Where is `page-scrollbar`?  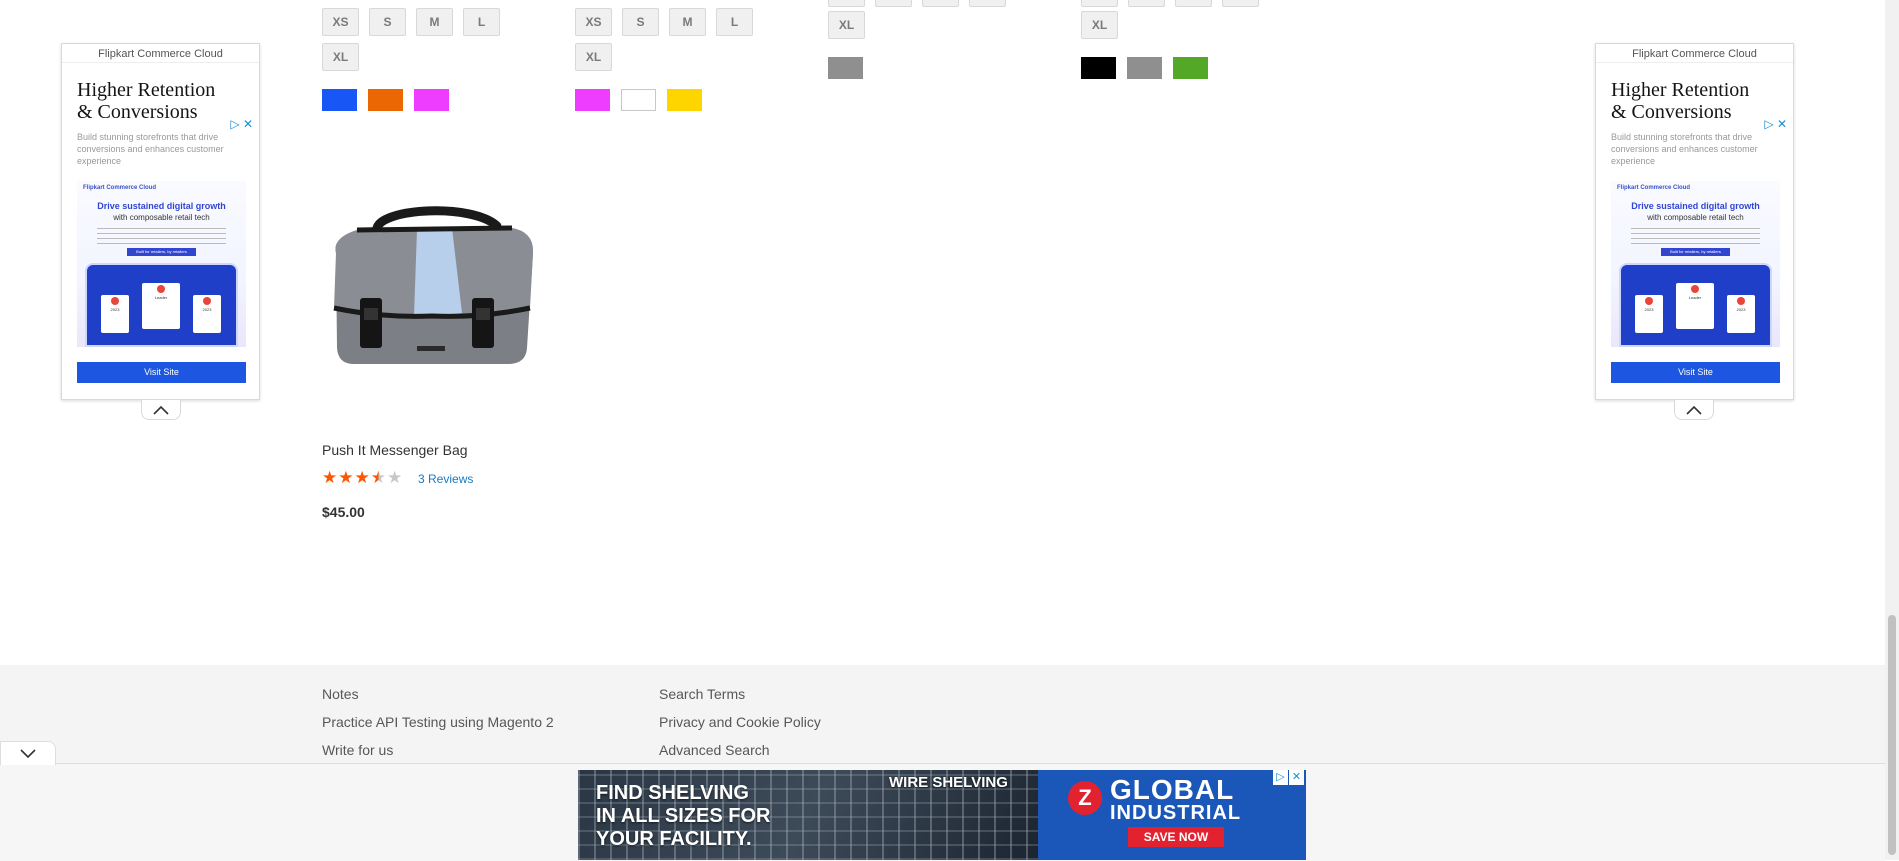
page-scrollbar is located at coordinates (1892, 430).